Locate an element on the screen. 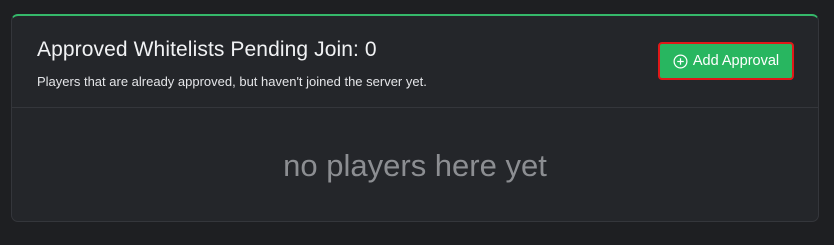 The width and height of the screenshot is (834, 245). add-approval-button: Add Approval is located at coordinates (726, 61).